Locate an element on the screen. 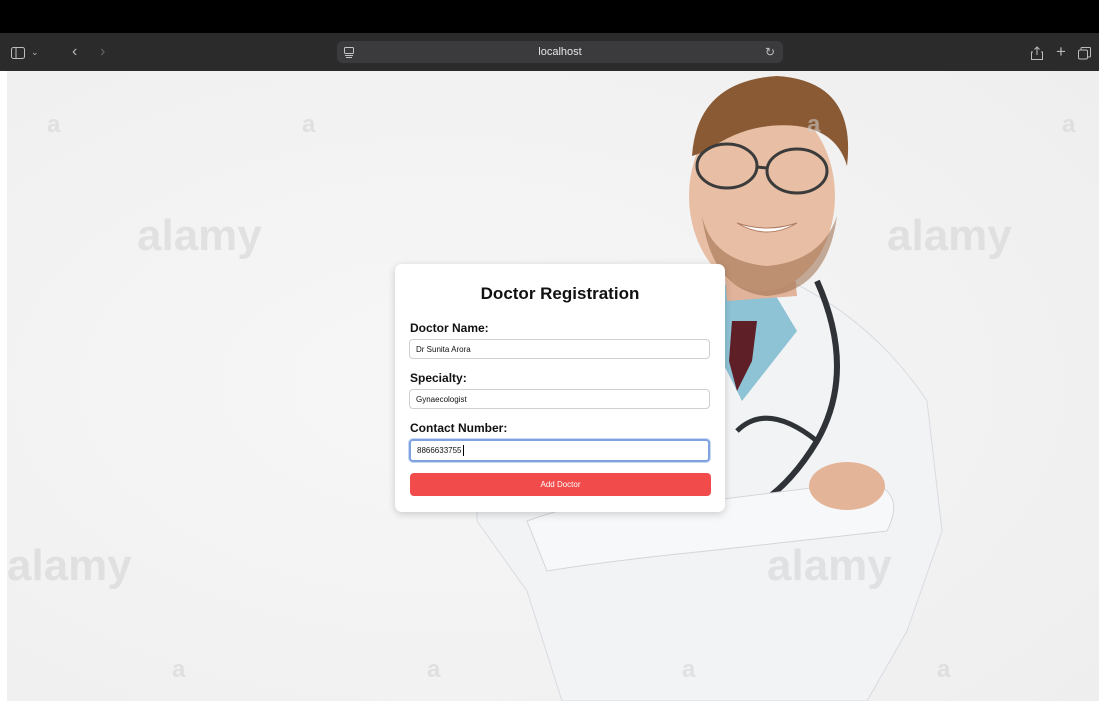 The image size is (1099, 701). contact-number-label: Contact Number: is located at coordinates (459, 428).